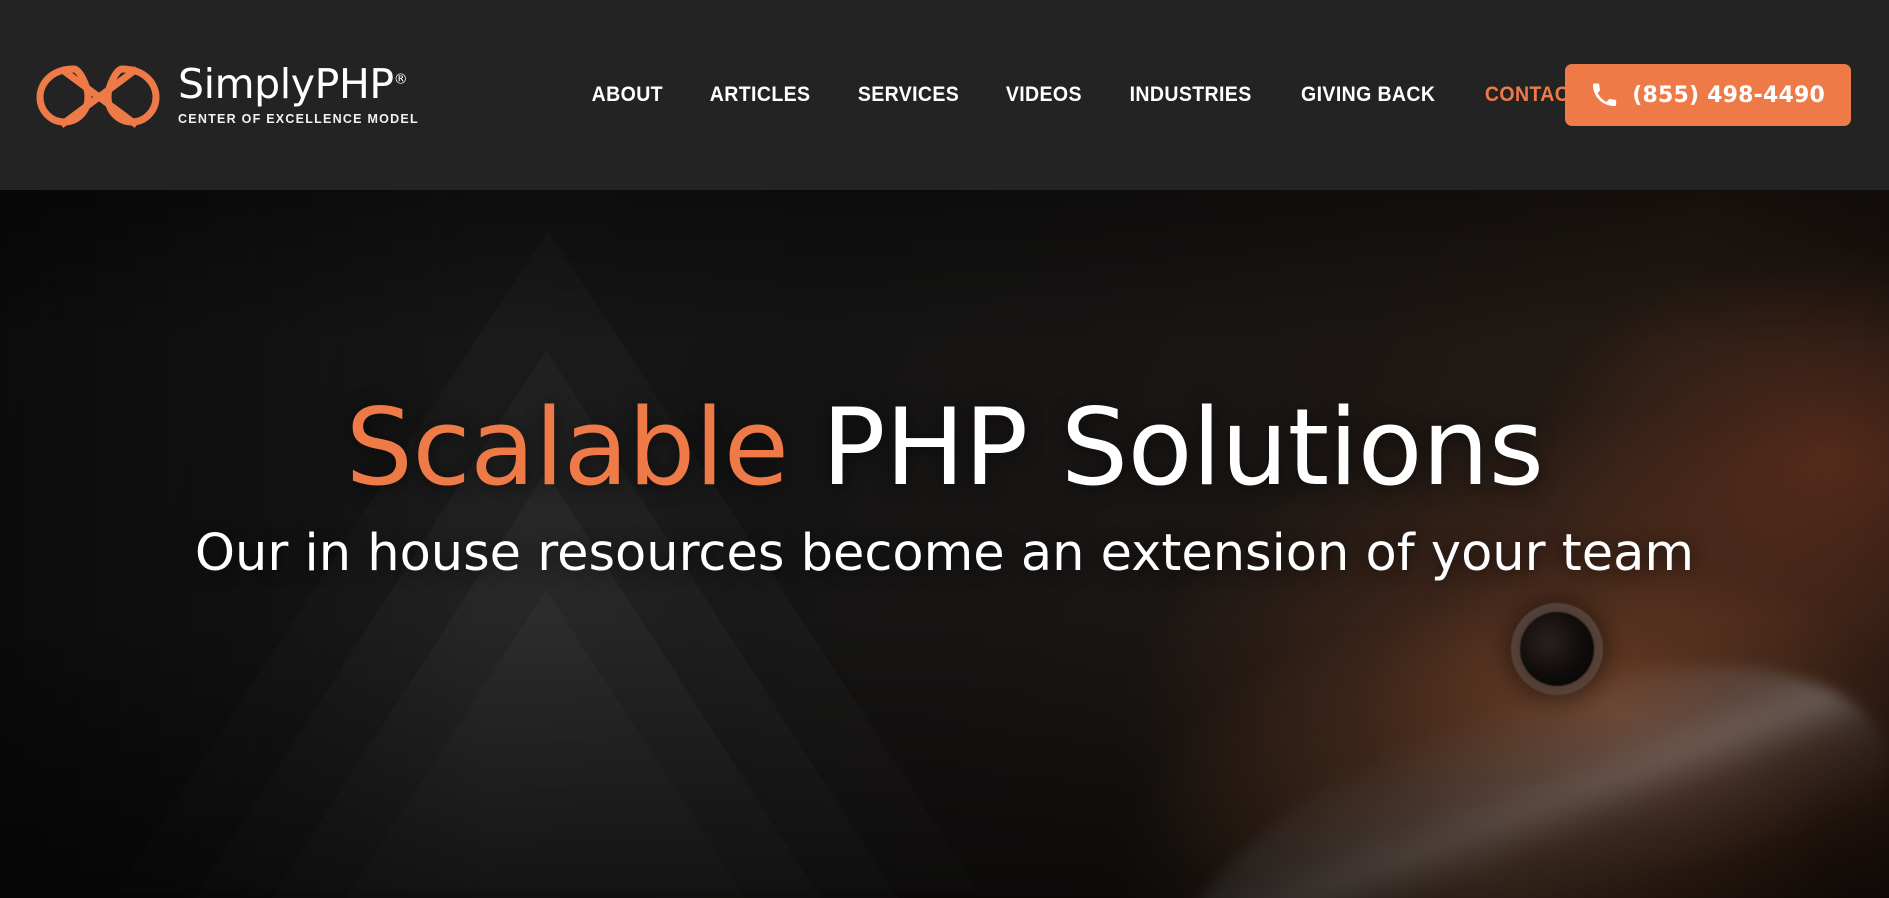 This screenshot has width=1889, height=898. Describe the element at coordinates (1166, 447) in the screenshot. I see `hero-headline-rest: PHP Solutions` at that location.